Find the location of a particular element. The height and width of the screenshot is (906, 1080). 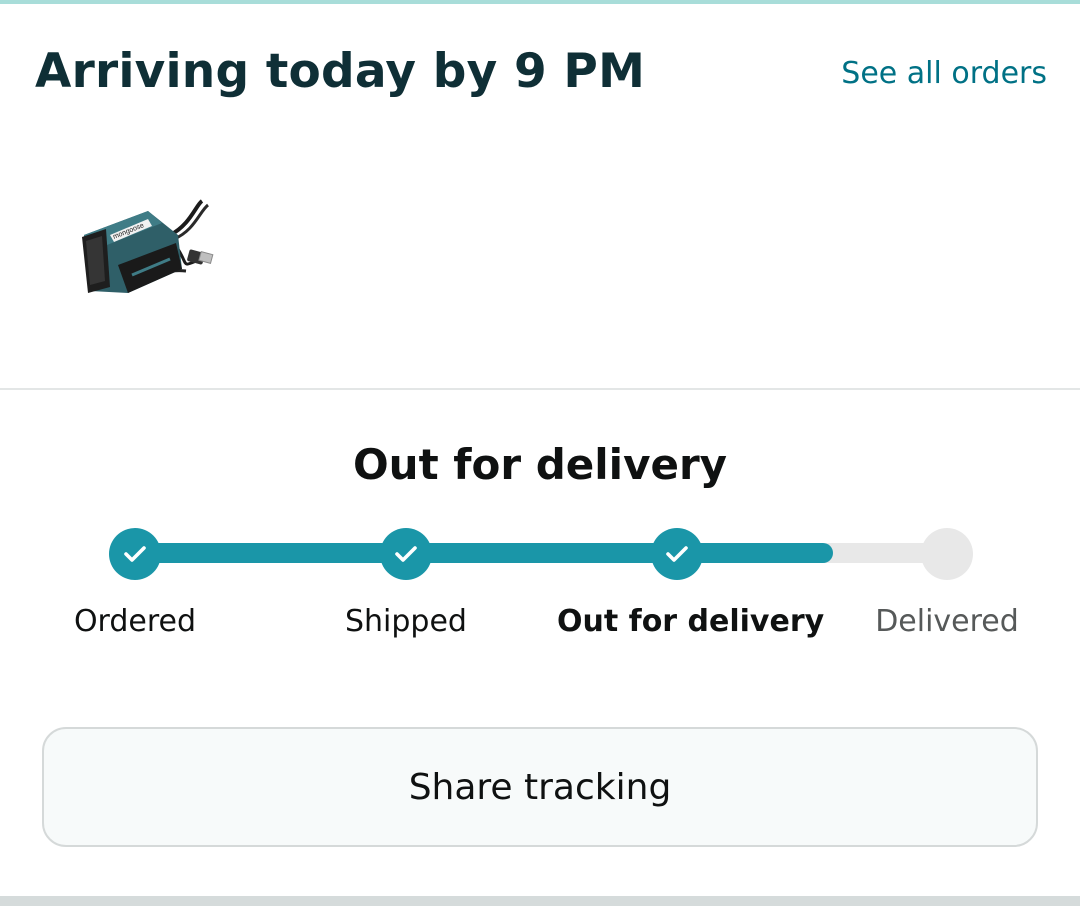

step-out-for-delivery-check-icon is located at coordinates (677, 554).